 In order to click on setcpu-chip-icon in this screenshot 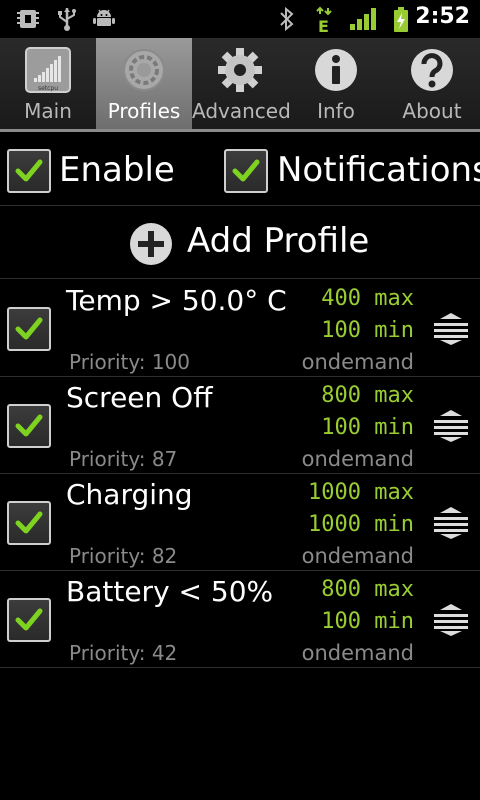, I will do `click(28, 19)`.